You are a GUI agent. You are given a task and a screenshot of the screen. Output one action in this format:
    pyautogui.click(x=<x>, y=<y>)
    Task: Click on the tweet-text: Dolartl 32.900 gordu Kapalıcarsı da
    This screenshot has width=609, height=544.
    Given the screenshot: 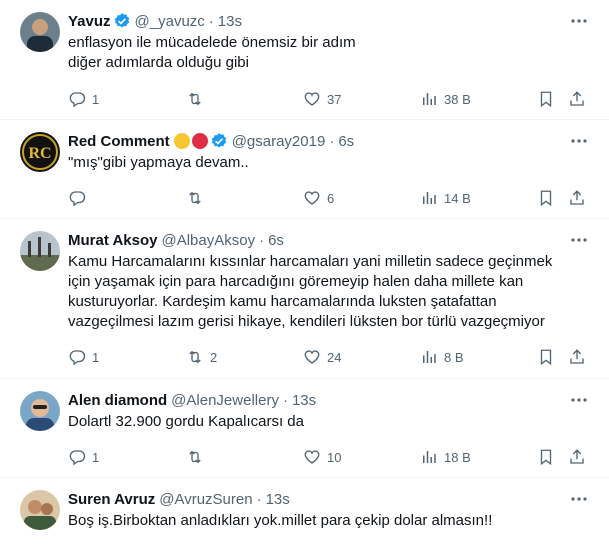 What is the action you would take?
    pyautogui.click(x=186, y=421)
    